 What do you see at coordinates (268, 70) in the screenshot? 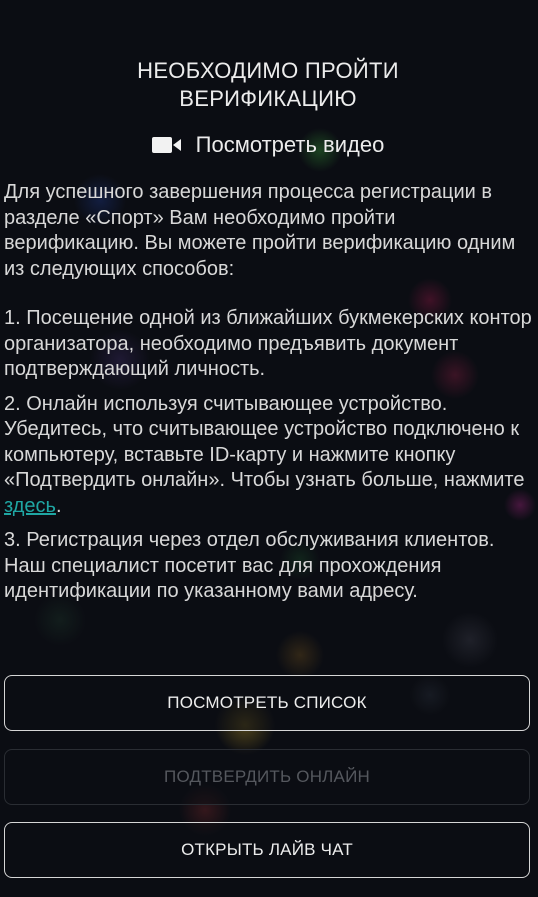
I see `page-title-line1: НЕОБХОДИМО ПРОЙТИ` at bounding box center [268, 70].